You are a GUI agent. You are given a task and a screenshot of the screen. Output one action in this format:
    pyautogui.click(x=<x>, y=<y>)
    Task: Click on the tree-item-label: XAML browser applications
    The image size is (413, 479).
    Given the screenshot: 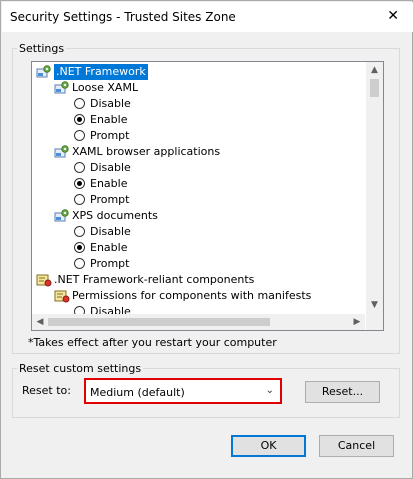 What is the action you would take?
    pyautogui.click(x=146, y=151)
    